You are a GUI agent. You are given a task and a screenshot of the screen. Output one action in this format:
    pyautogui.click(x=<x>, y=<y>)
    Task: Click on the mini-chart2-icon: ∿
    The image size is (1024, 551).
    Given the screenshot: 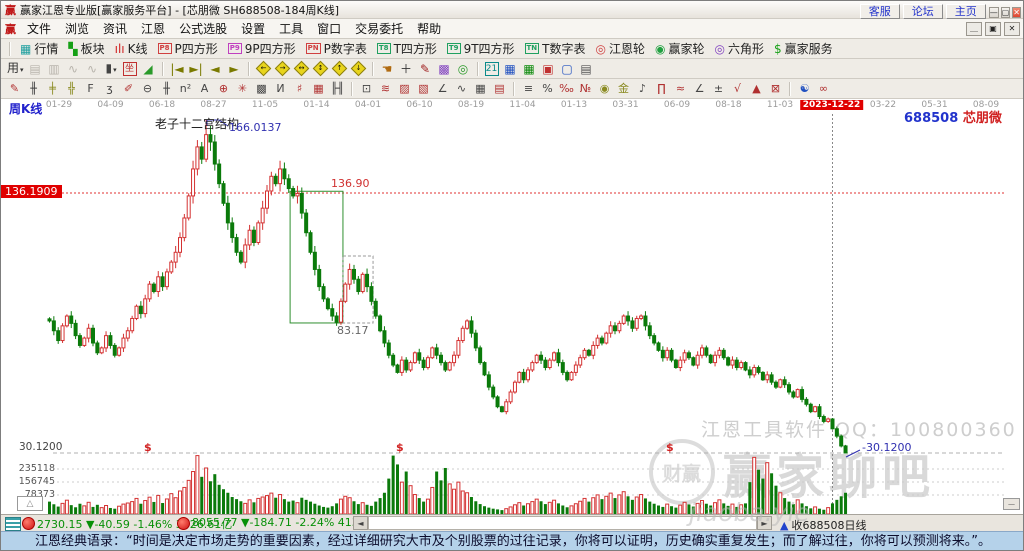 What is the action you would take?
    pyautogui.click(x=92, y=69)
    